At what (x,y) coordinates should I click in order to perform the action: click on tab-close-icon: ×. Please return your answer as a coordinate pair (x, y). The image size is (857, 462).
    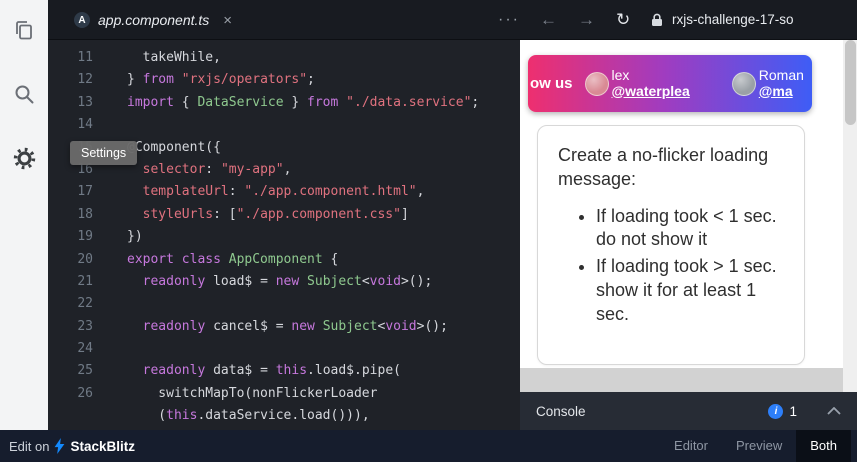
    Looking at the image, I should click on (227, 20).